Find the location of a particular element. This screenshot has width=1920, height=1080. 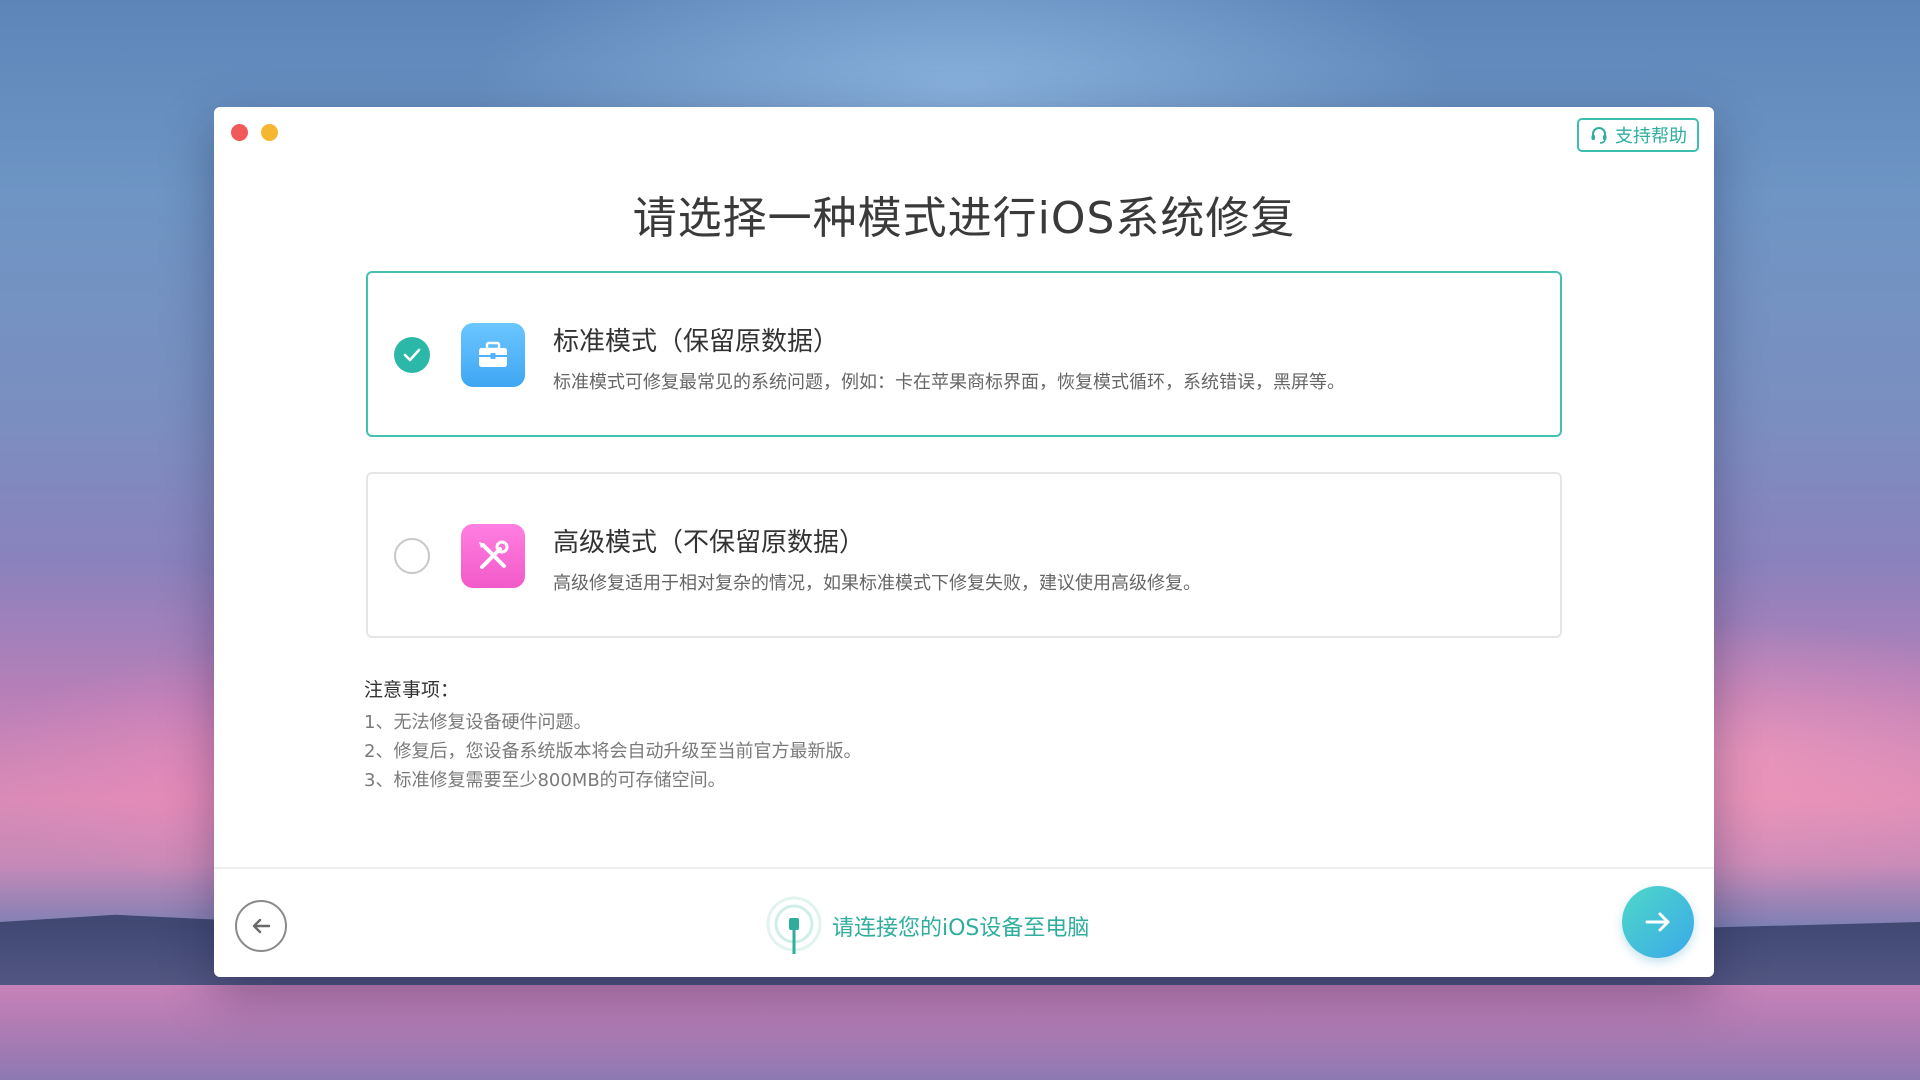

standard-mode-radio is located at coordinates (412, 355).